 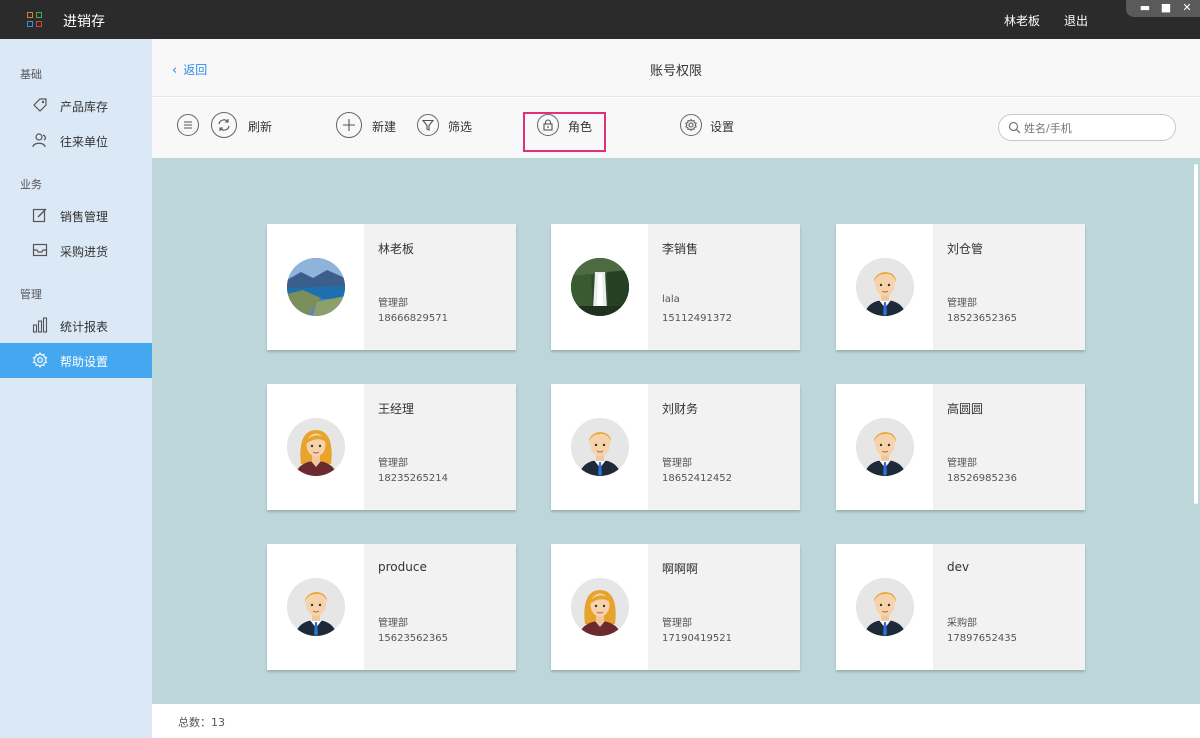 What do you see at coordinates (567, 128) in the screenshot?
I see `role-button: 角色` at bounding box center [567, 128].